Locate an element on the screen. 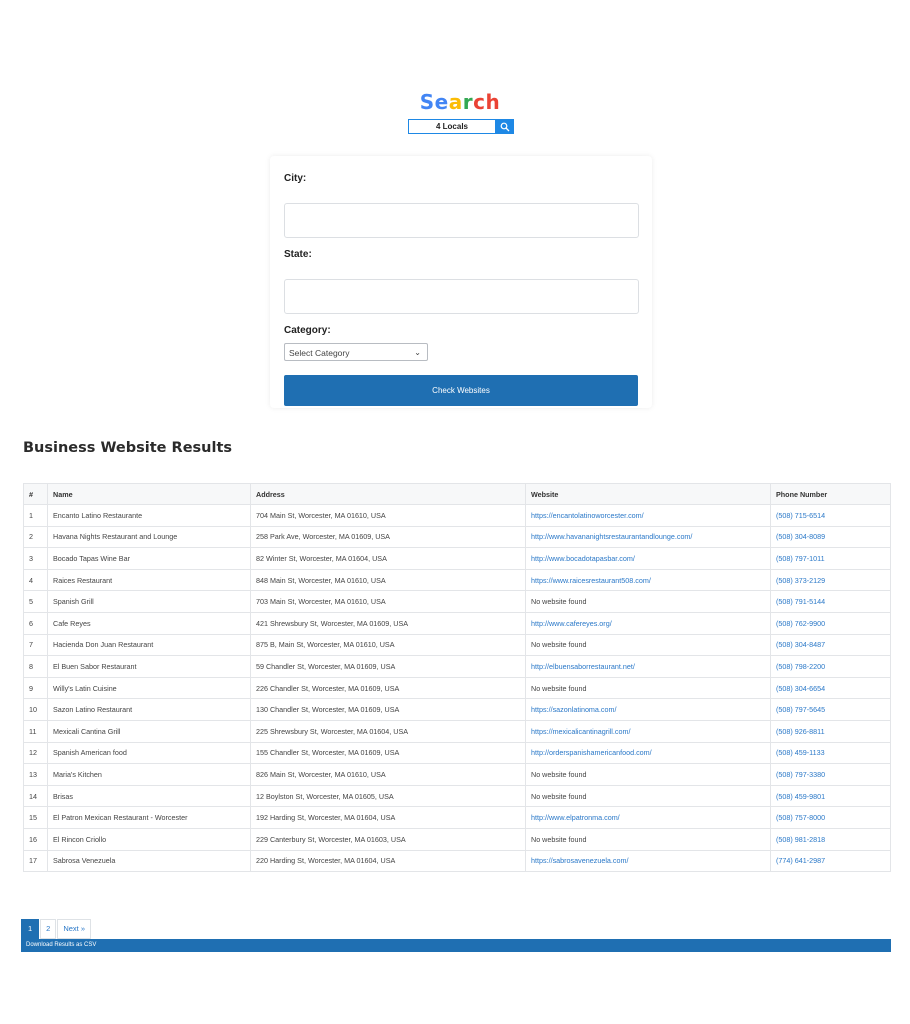 The width and height of the screenshot is (910, 1024). city-input is located at coordinates (461, 220).